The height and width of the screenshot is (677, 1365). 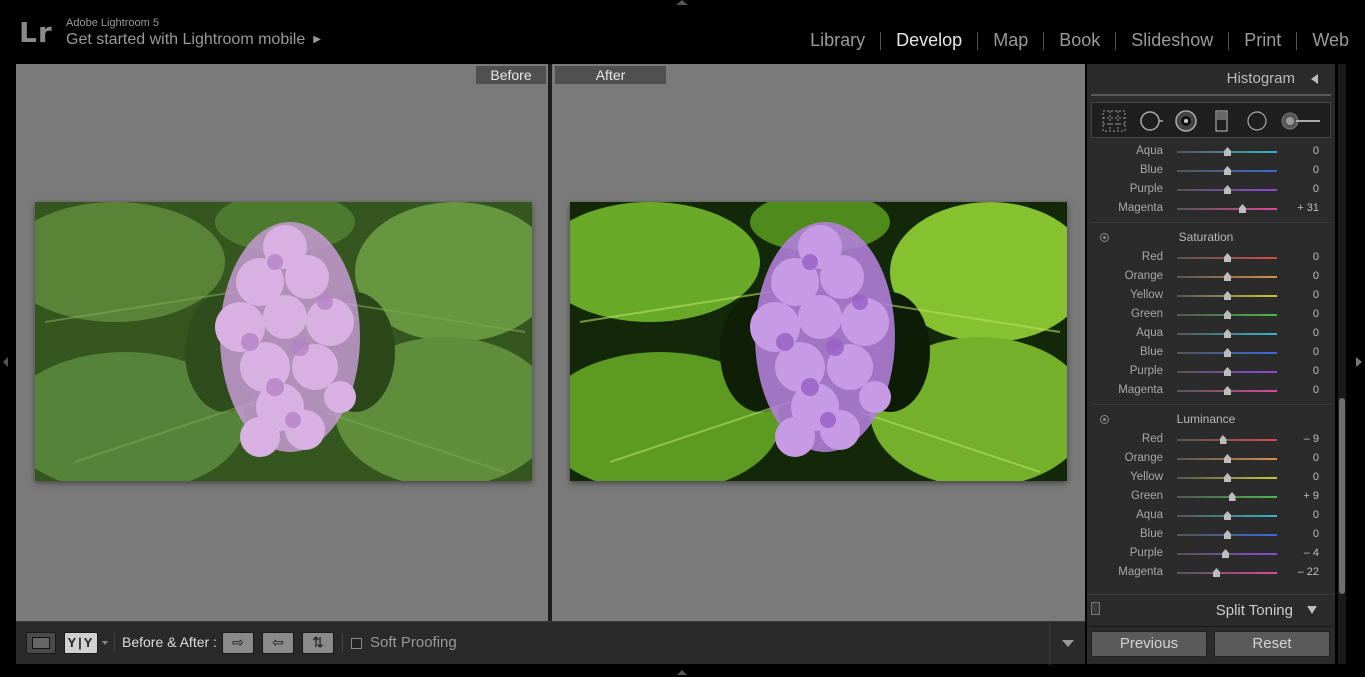 What do you see at coordinates (1272, 644) in the screenshot?
I see `reset-button: Reset` at bounding box center [1272, 644].